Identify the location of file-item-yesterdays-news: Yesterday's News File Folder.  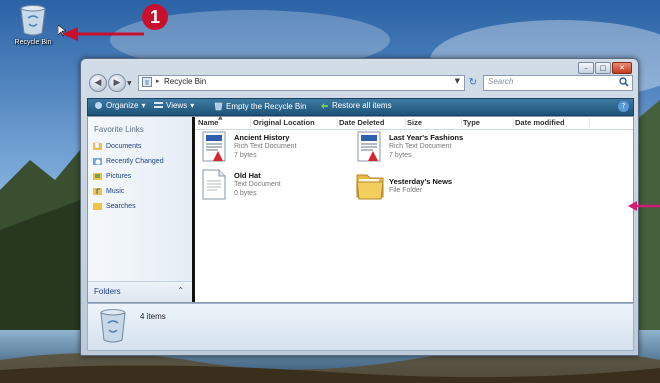
(435, 189).